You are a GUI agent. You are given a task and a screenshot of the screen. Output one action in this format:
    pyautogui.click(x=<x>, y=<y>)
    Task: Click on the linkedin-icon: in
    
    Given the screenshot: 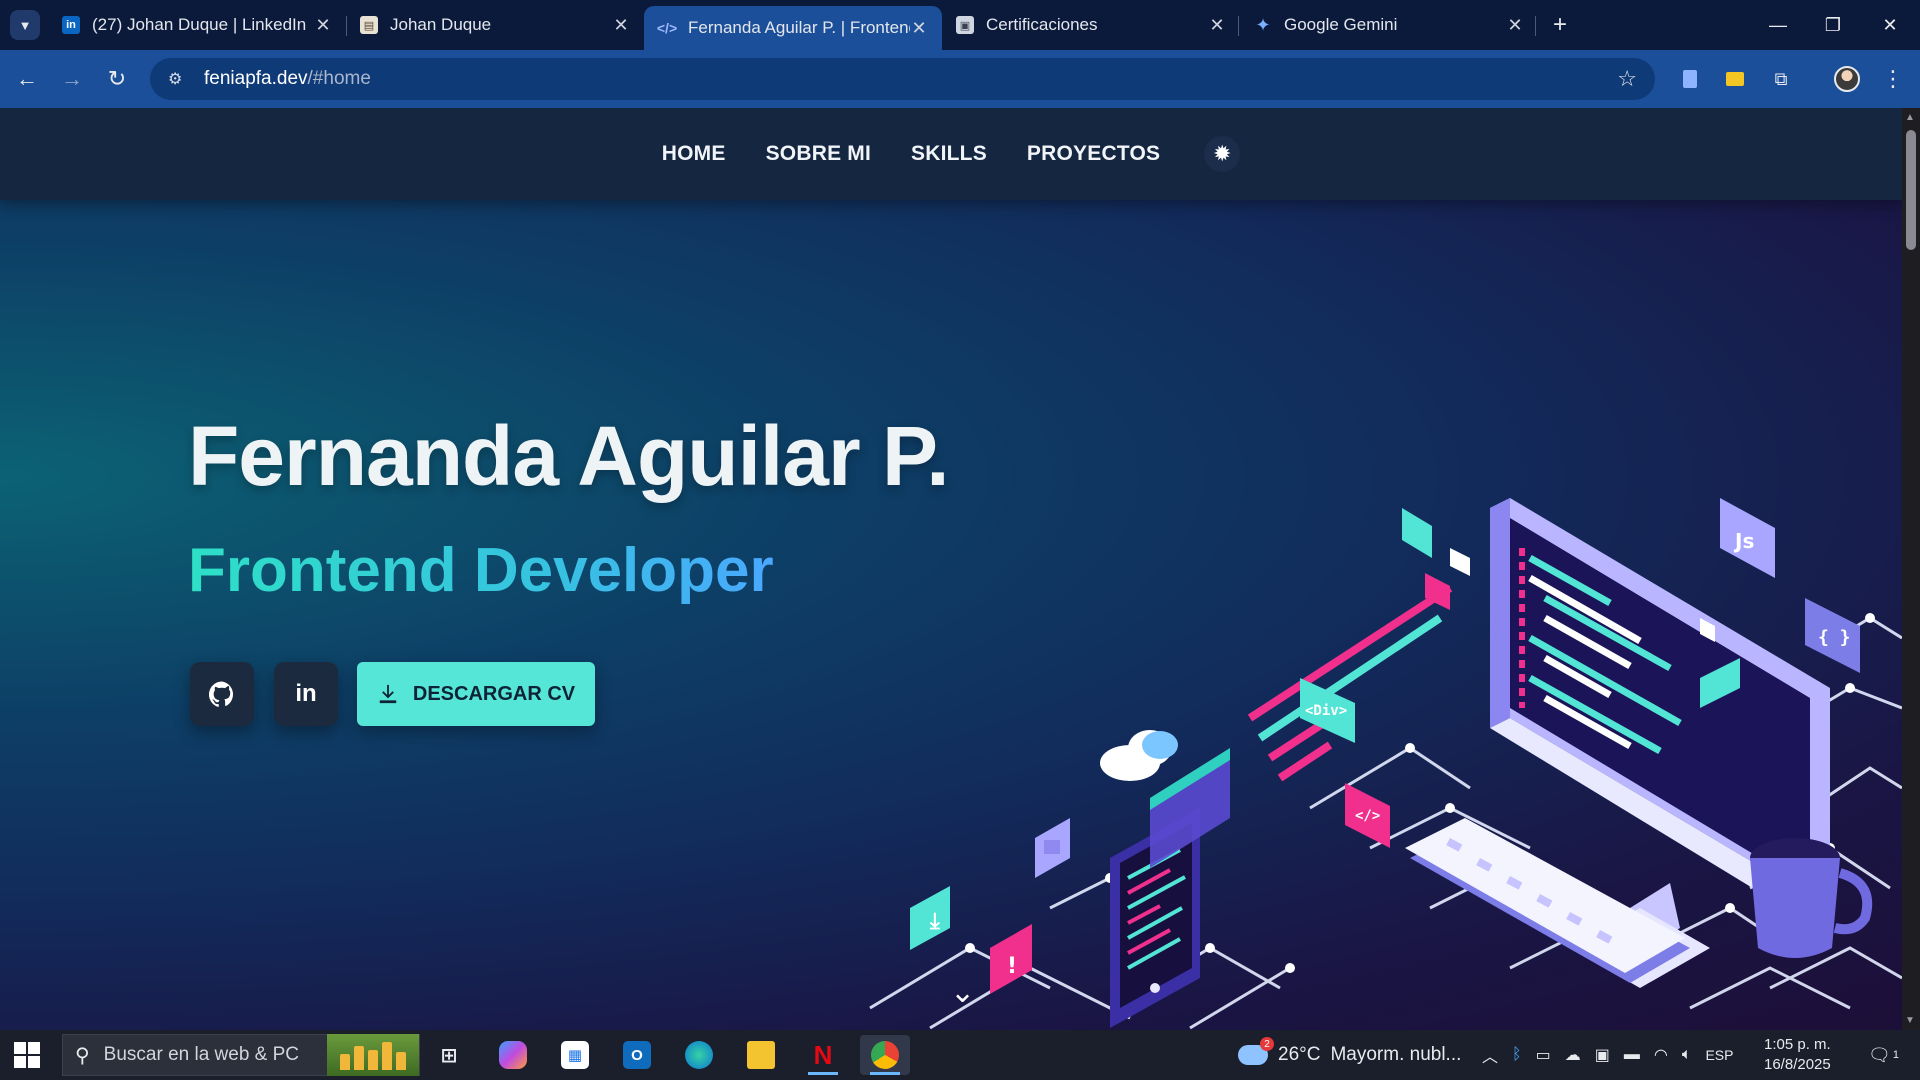 What is the action you would take?
    pyautogui.click(x=71, y=25)
    